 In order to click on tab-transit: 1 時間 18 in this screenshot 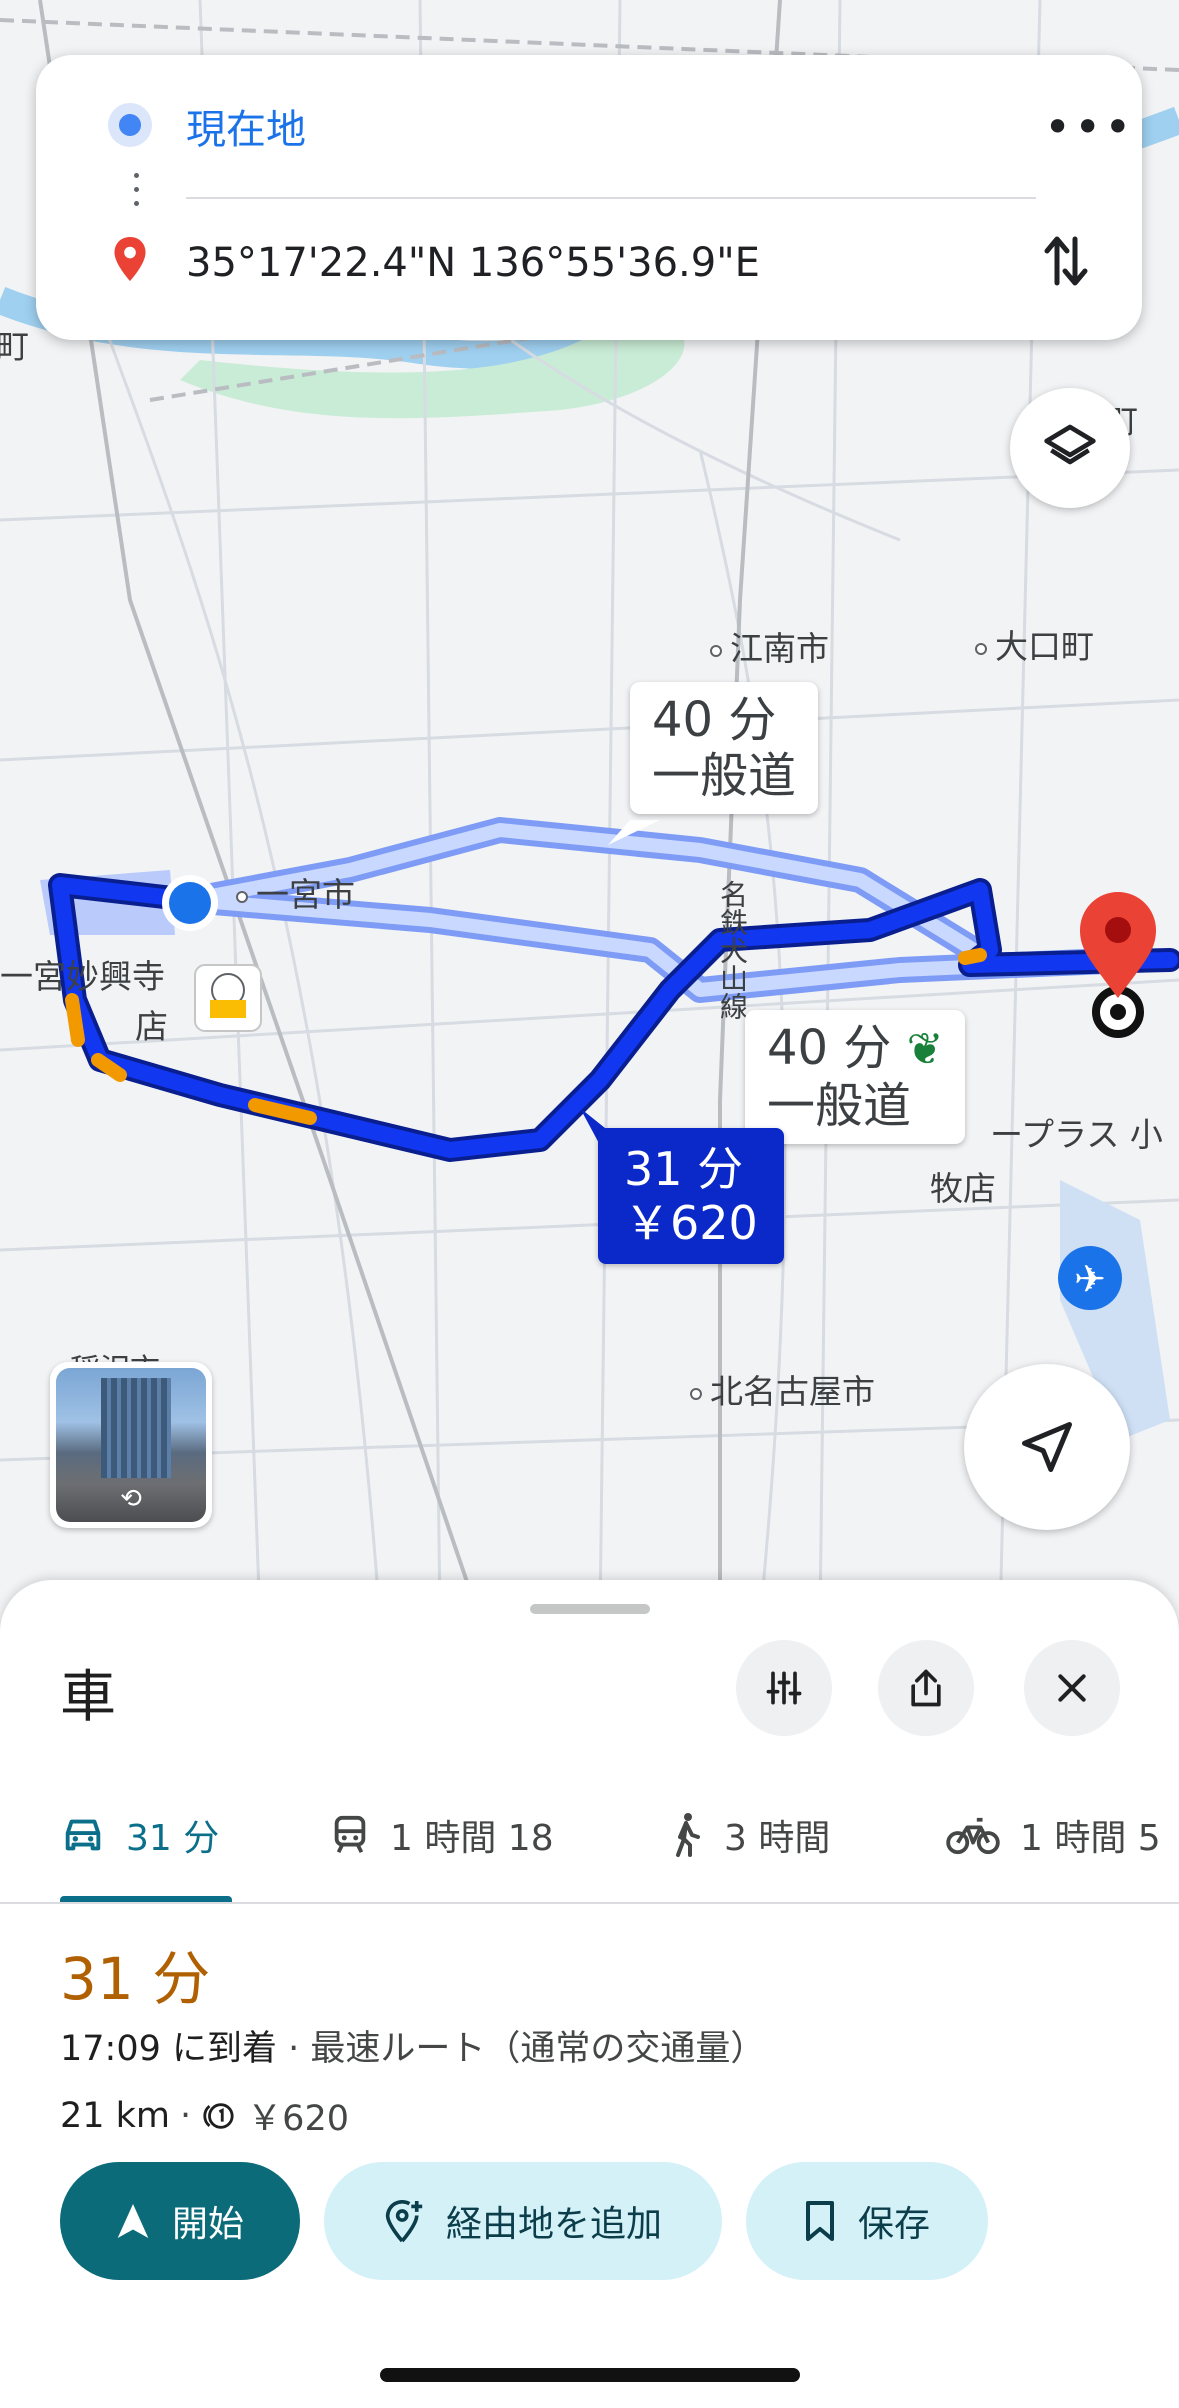, I will do `click(442, 1835)`.